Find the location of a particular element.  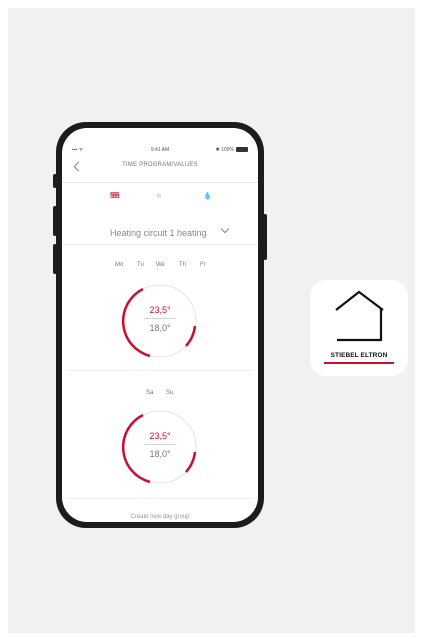

day-label: Fr is located at coordinates (203, 265).